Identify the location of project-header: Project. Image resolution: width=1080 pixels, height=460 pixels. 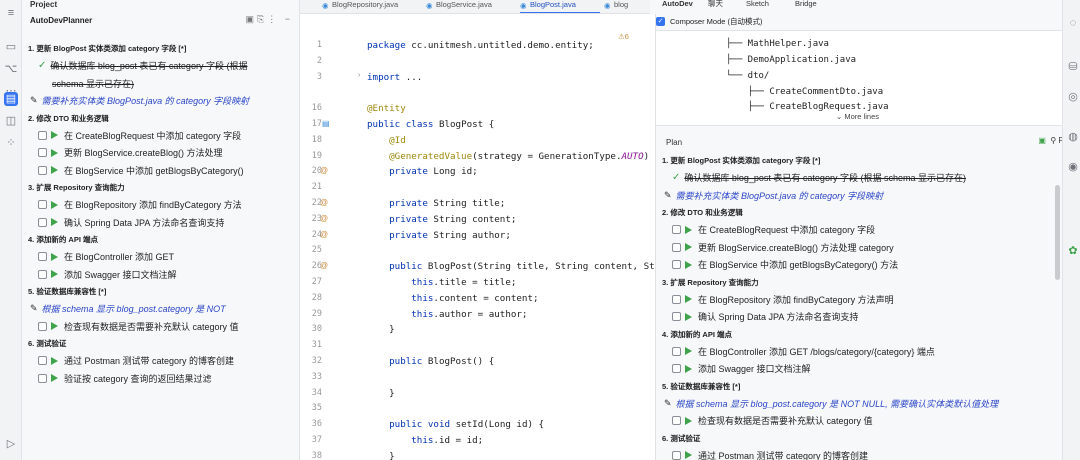
(160, 6).